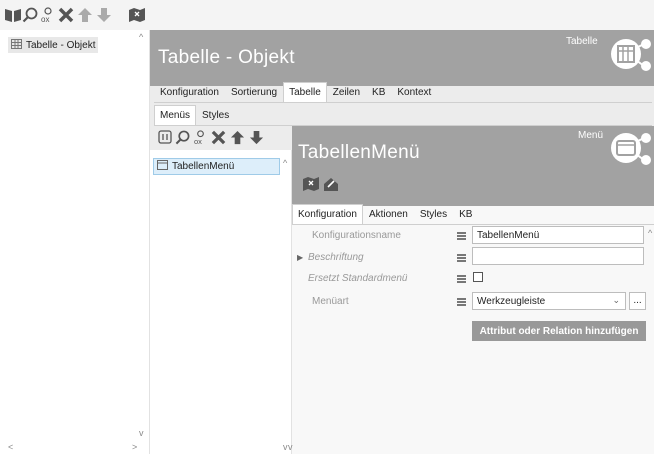 This screenshot has height=454, width=654. I want to click on table-type-icon, so click(629, 58).